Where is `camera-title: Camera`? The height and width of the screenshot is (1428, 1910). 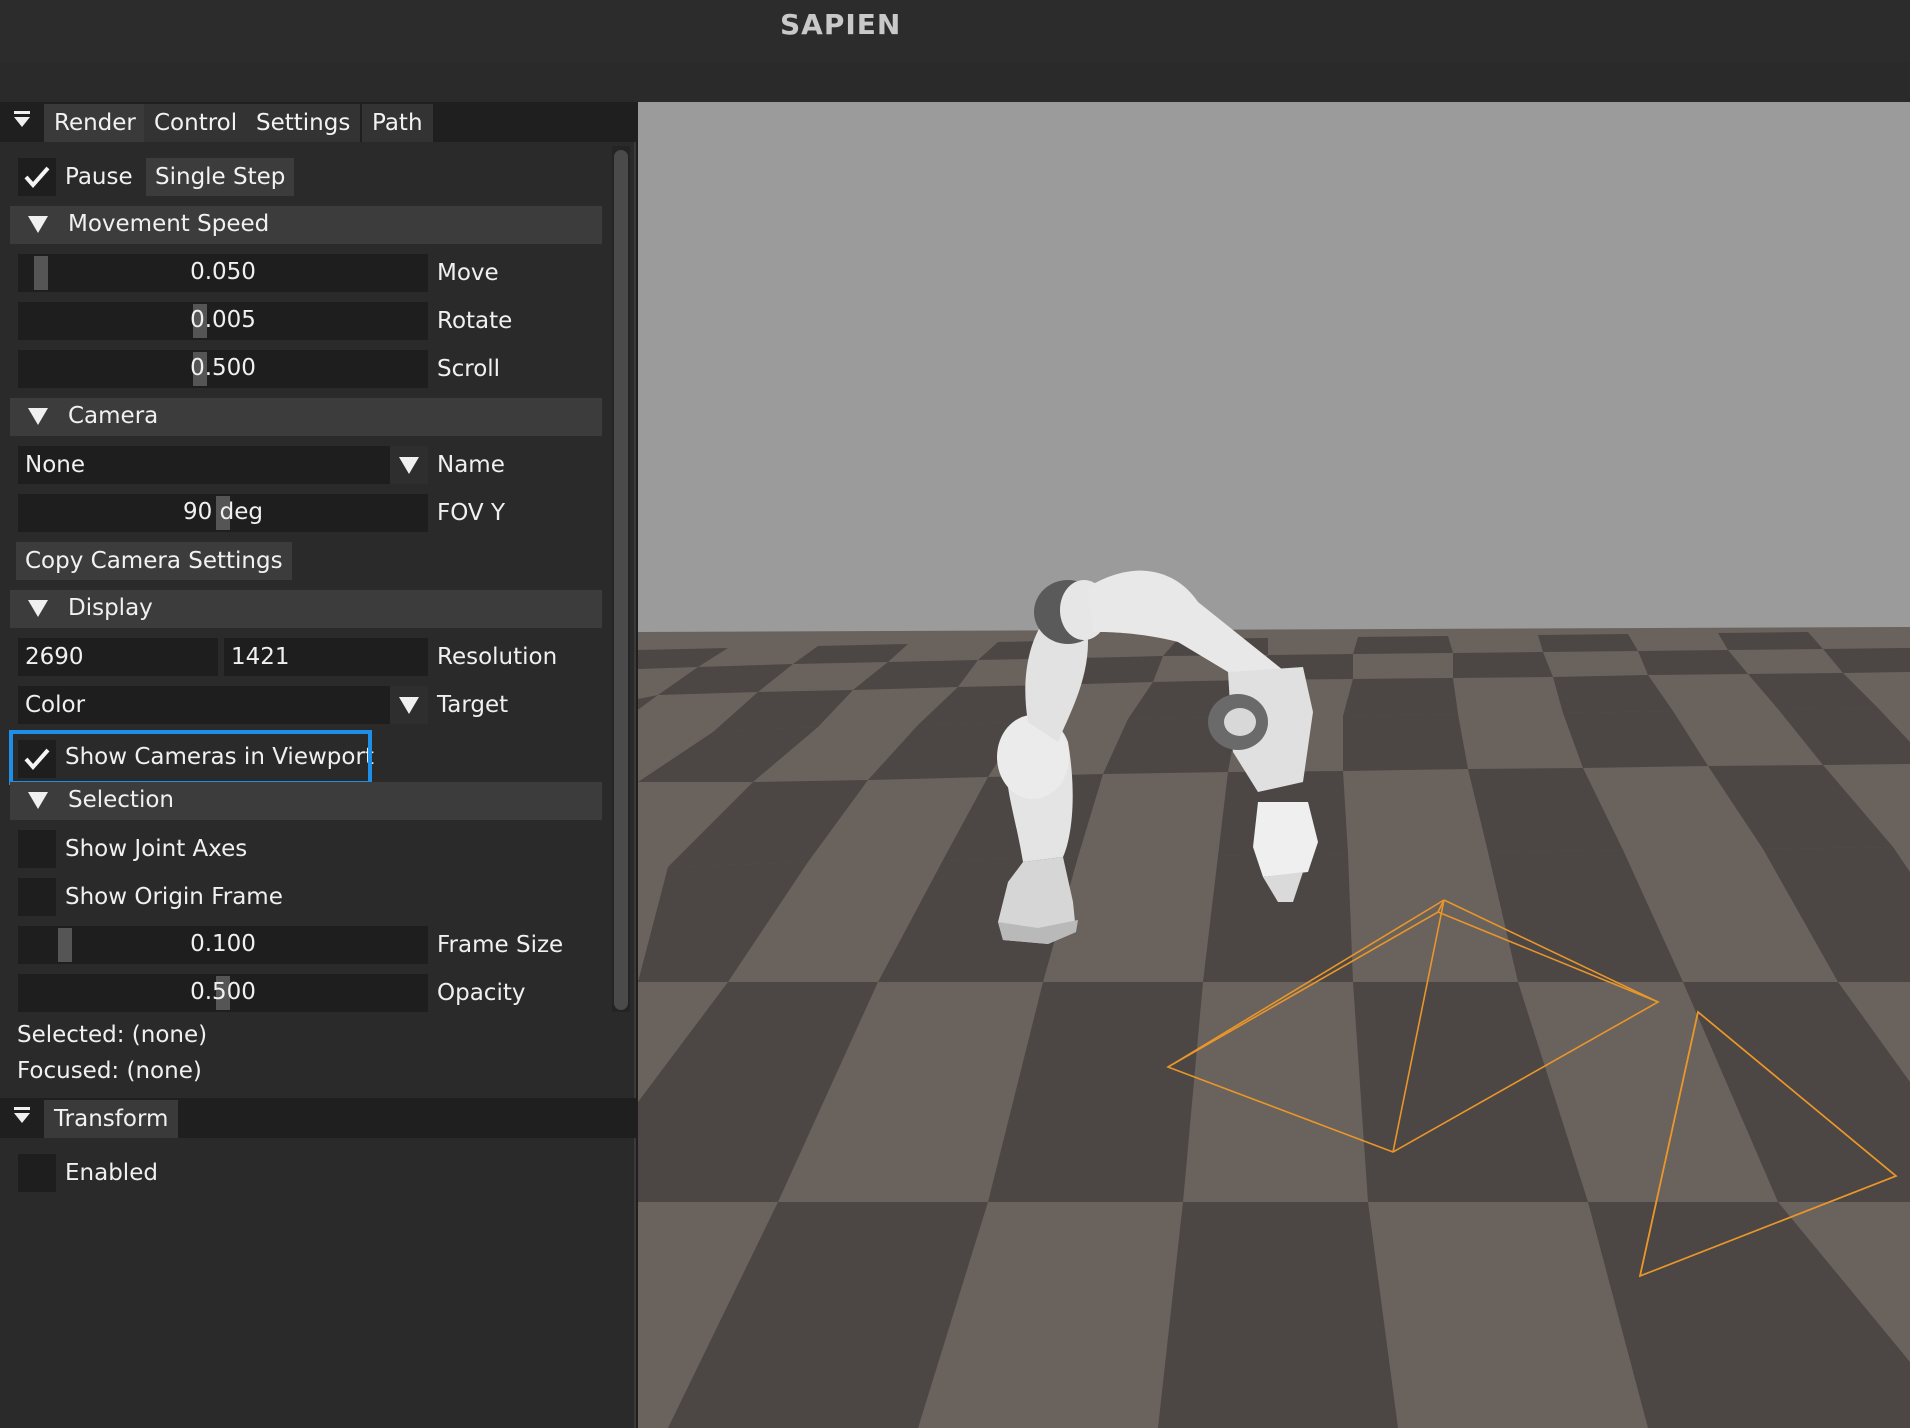 camera-title: Camera is located at coordinates (113, 416).